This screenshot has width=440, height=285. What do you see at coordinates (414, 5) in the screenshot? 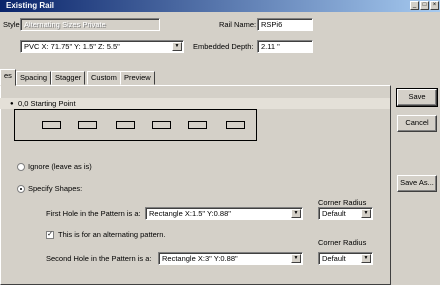
I see `minimize-button: _` at bounding box center [414, 5].